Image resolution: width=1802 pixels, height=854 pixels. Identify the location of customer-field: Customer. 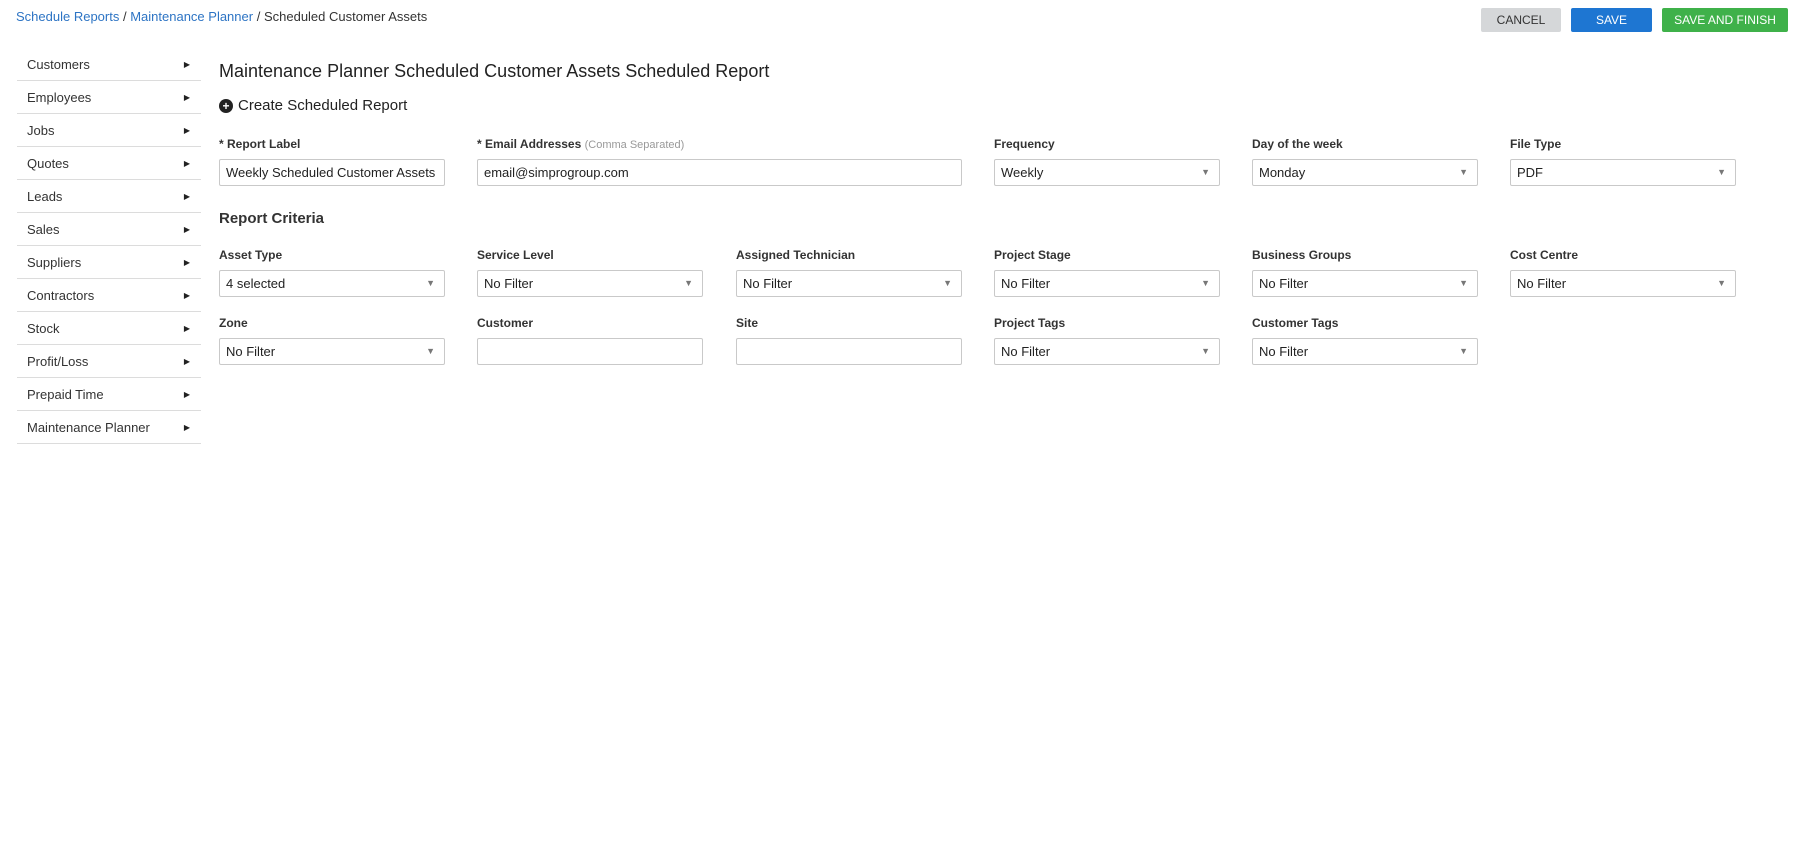
(590, 340).